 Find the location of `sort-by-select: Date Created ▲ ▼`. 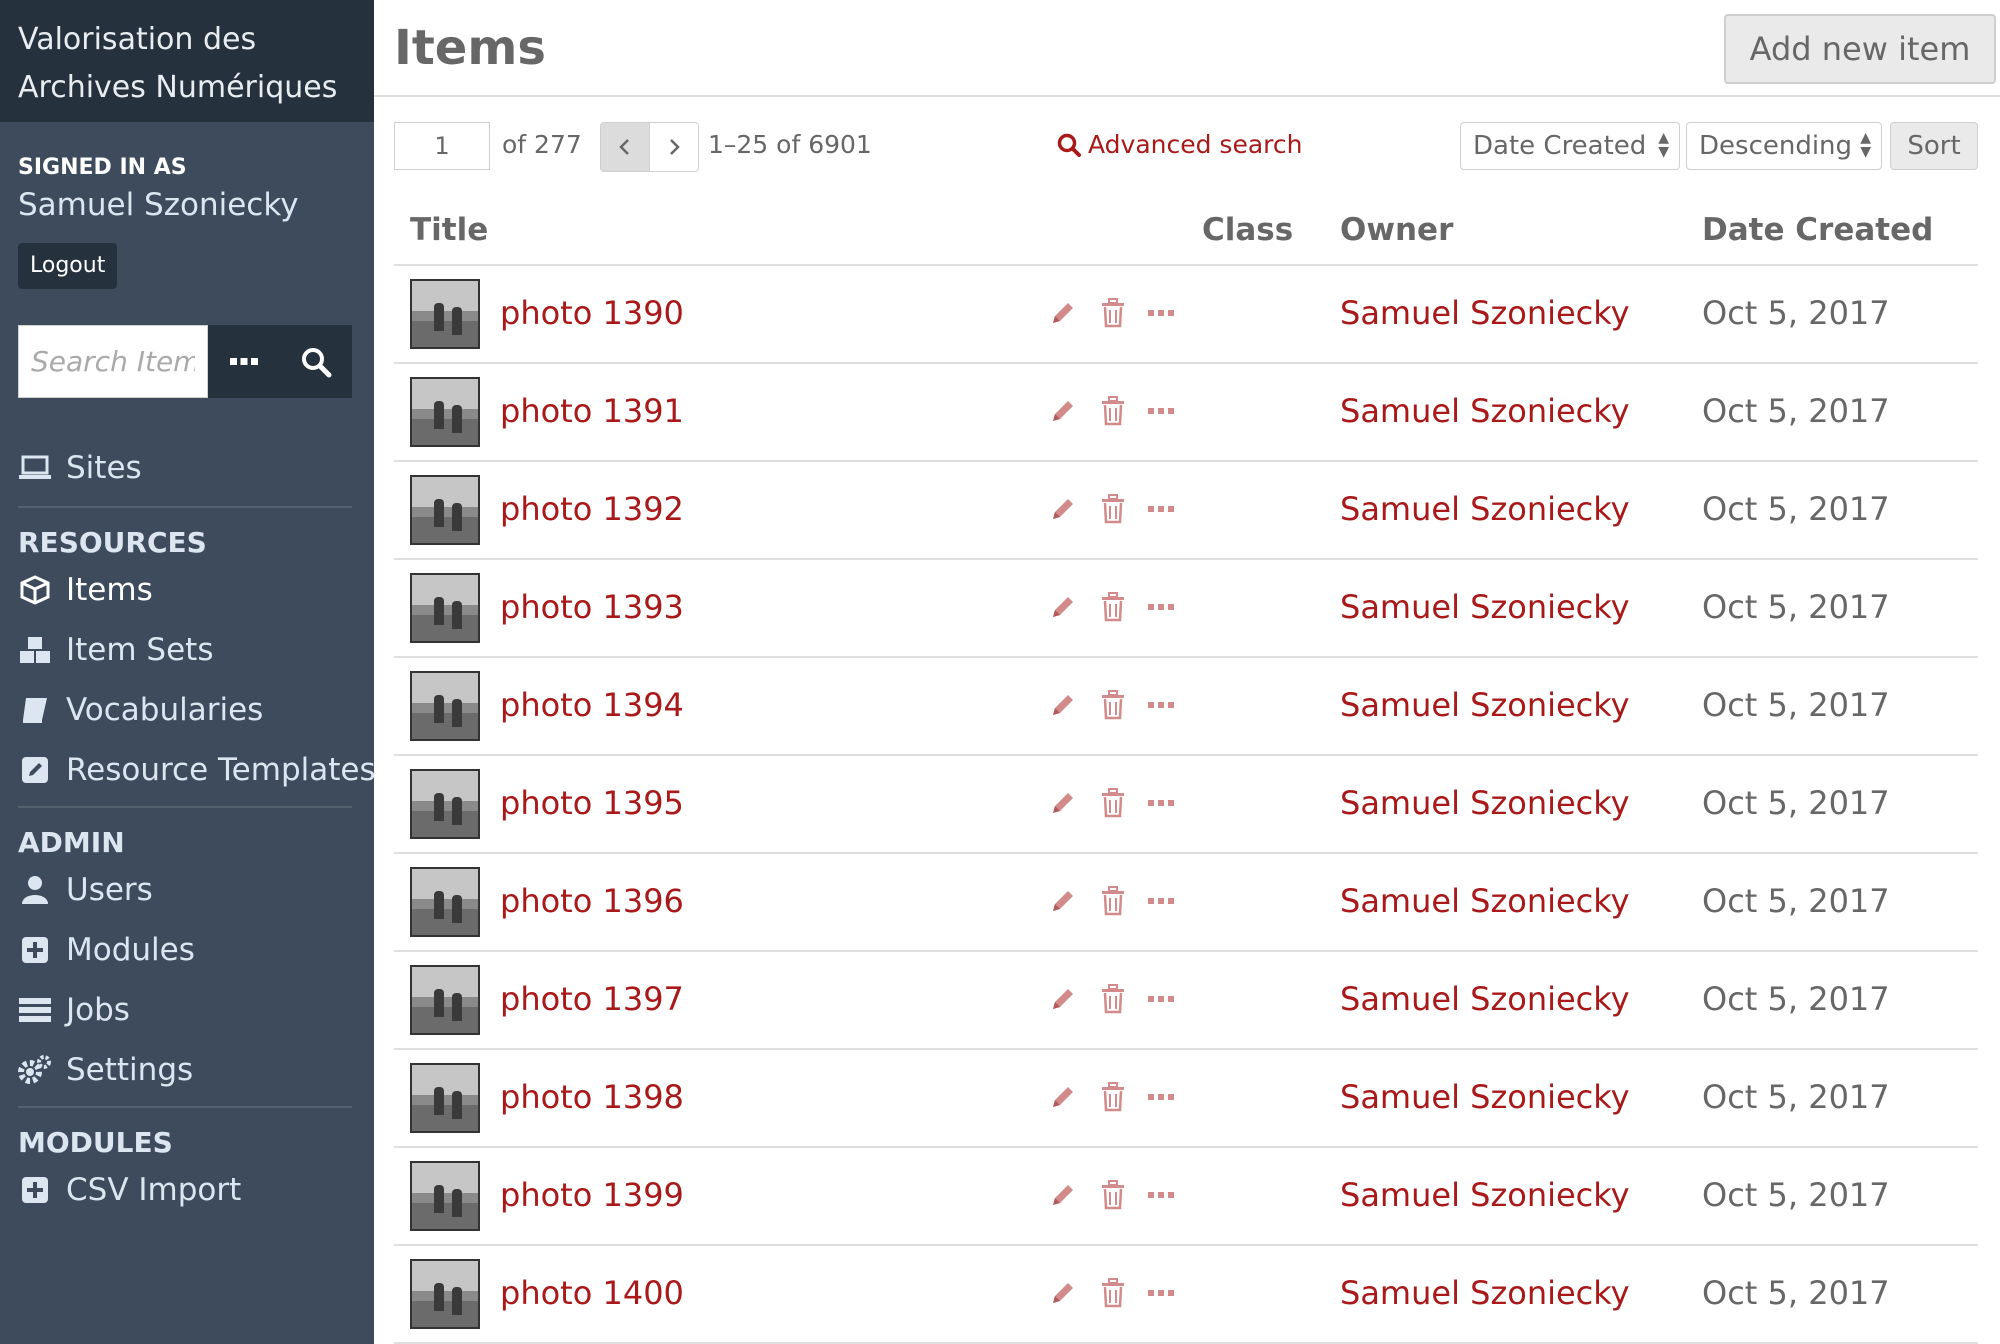

sort-by-select: Date Created ▲ ▼ is located at coordinates (1570, 146).